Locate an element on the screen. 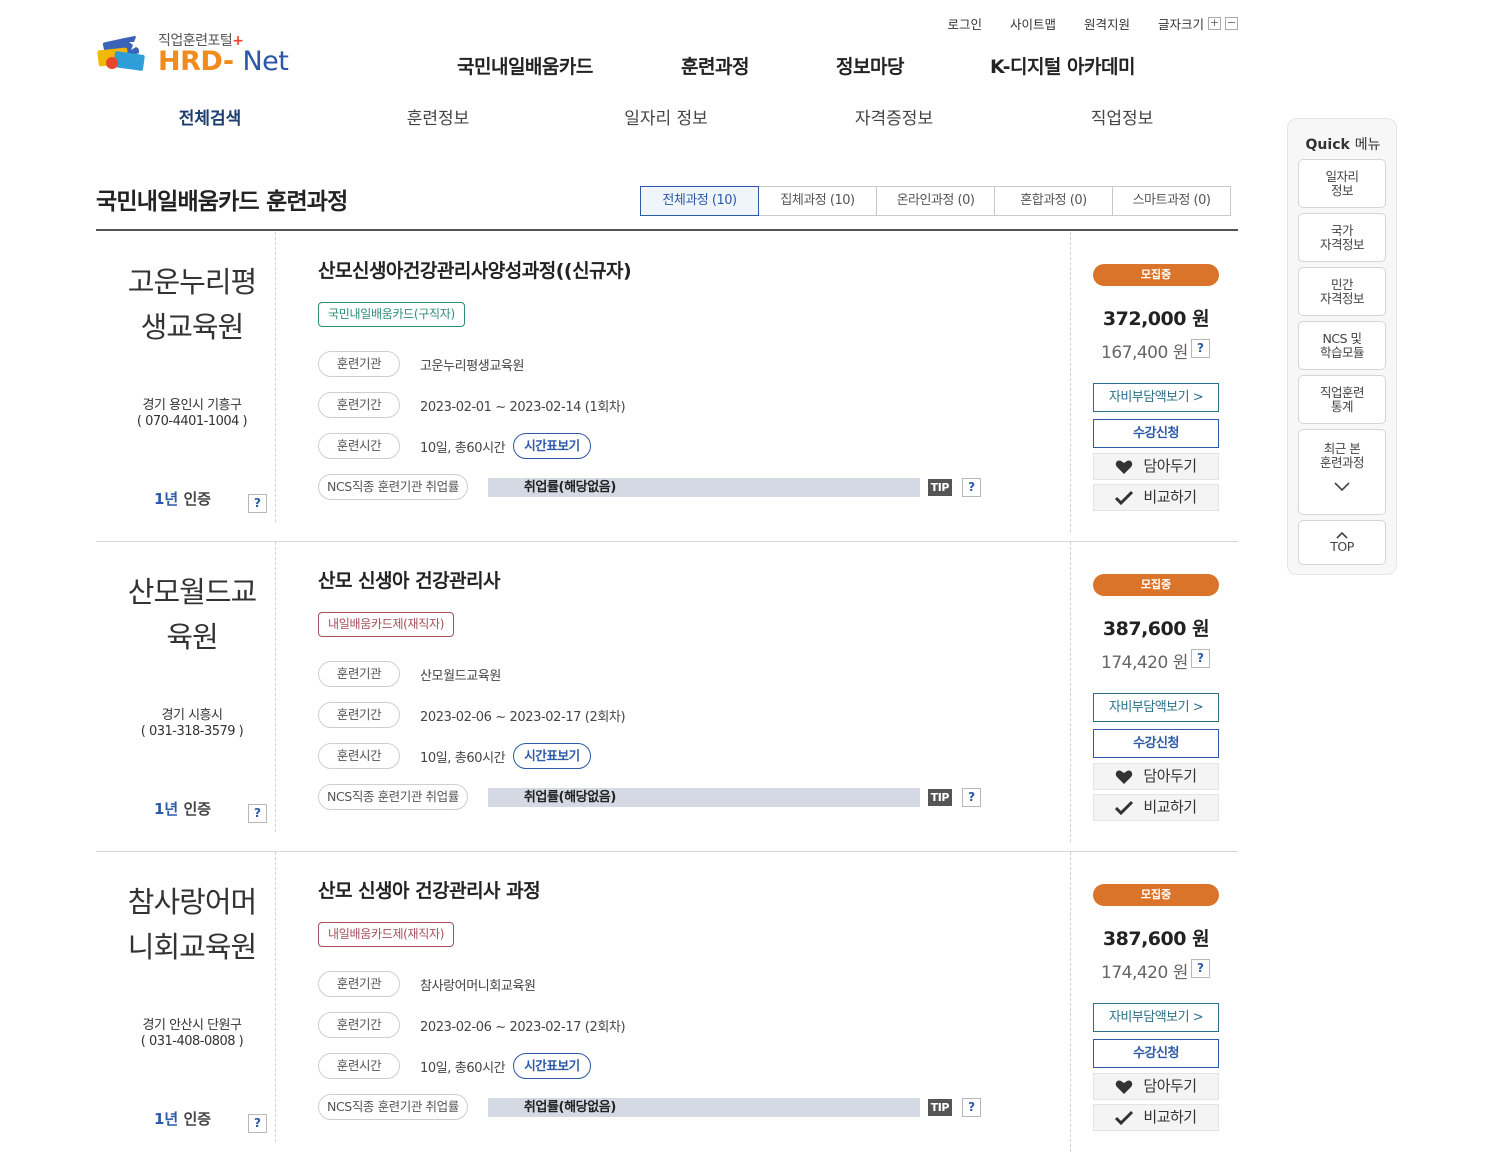 Image resolution: width=1500 pixels, height=1167 pixels. nav-item-learning-card: 국민내일배움카드 is located at coordinates (569, 65).